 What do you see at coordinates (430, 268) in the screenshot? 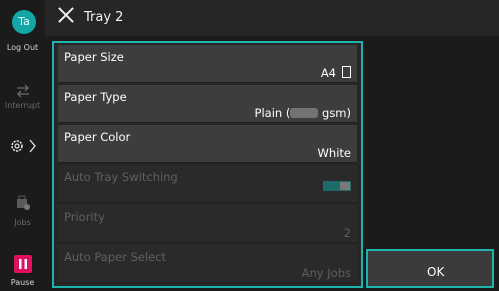
I see `ok-button: OK` at bounding box center [430, 268].